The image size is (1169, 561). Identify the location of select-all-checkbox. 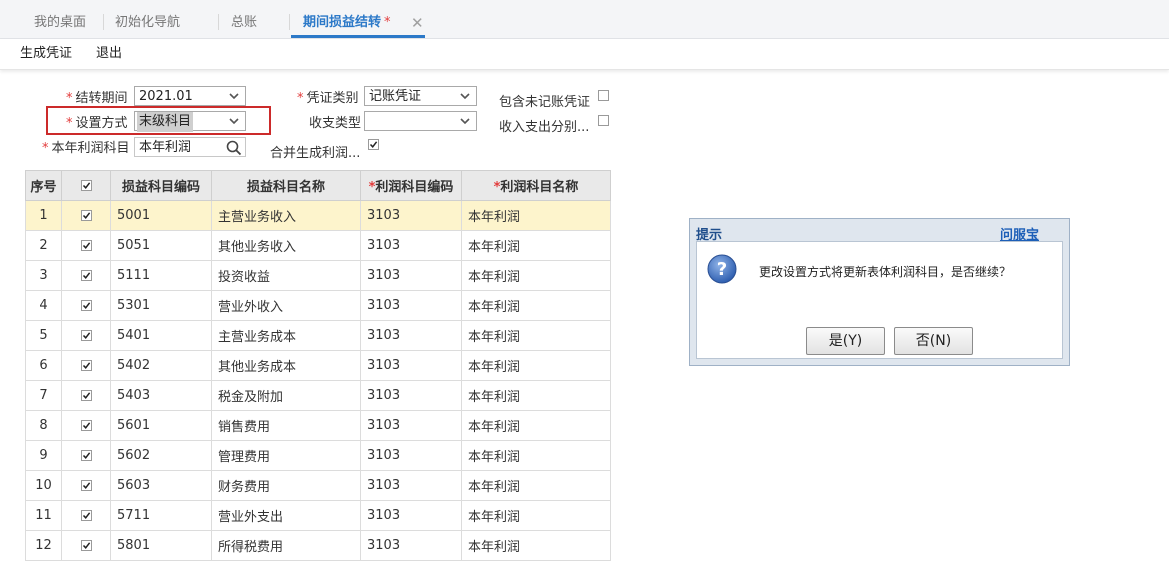
(86, 185).